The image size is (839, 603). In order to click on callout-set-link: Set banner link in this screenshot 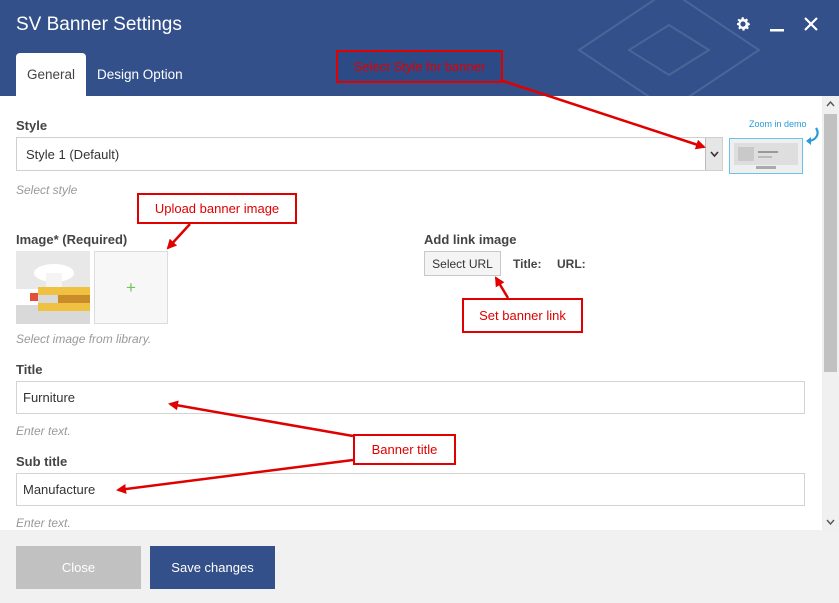, I will do `click(522, 315)`.